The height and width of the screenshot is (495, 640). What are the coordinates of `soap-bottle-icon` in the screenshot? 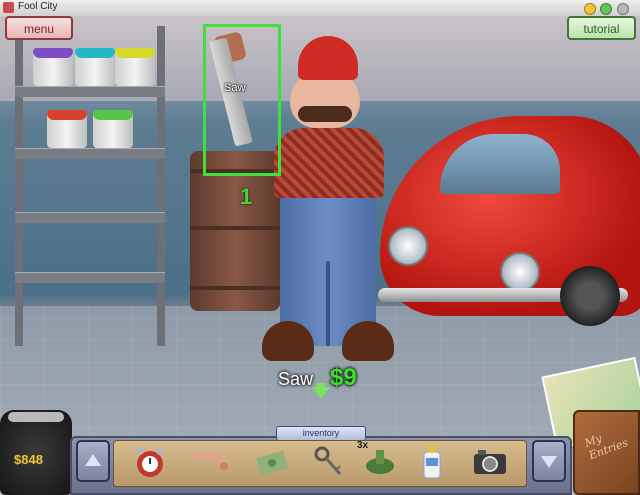 It's located at (432, 462).